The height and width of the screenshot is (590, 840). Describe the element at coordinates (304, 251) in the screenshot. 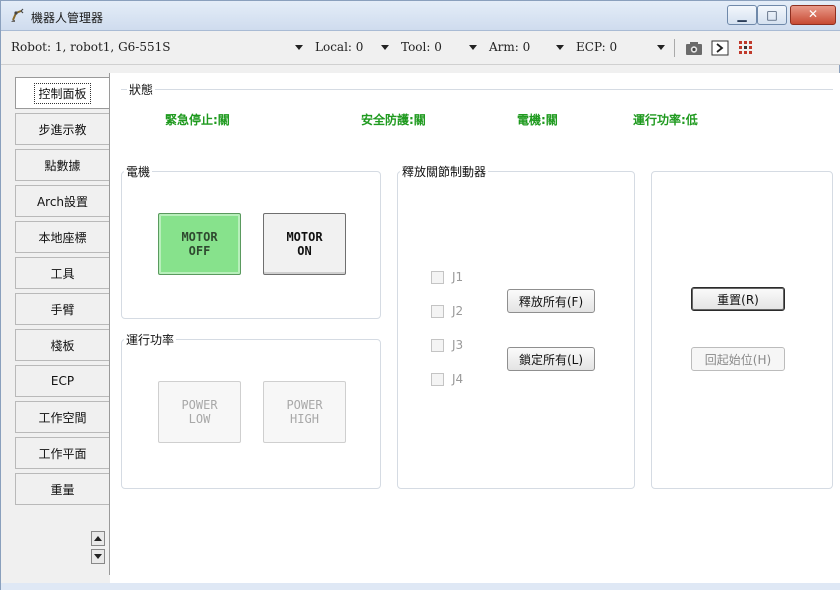

I see `motor-on-line2: ON` at that location.